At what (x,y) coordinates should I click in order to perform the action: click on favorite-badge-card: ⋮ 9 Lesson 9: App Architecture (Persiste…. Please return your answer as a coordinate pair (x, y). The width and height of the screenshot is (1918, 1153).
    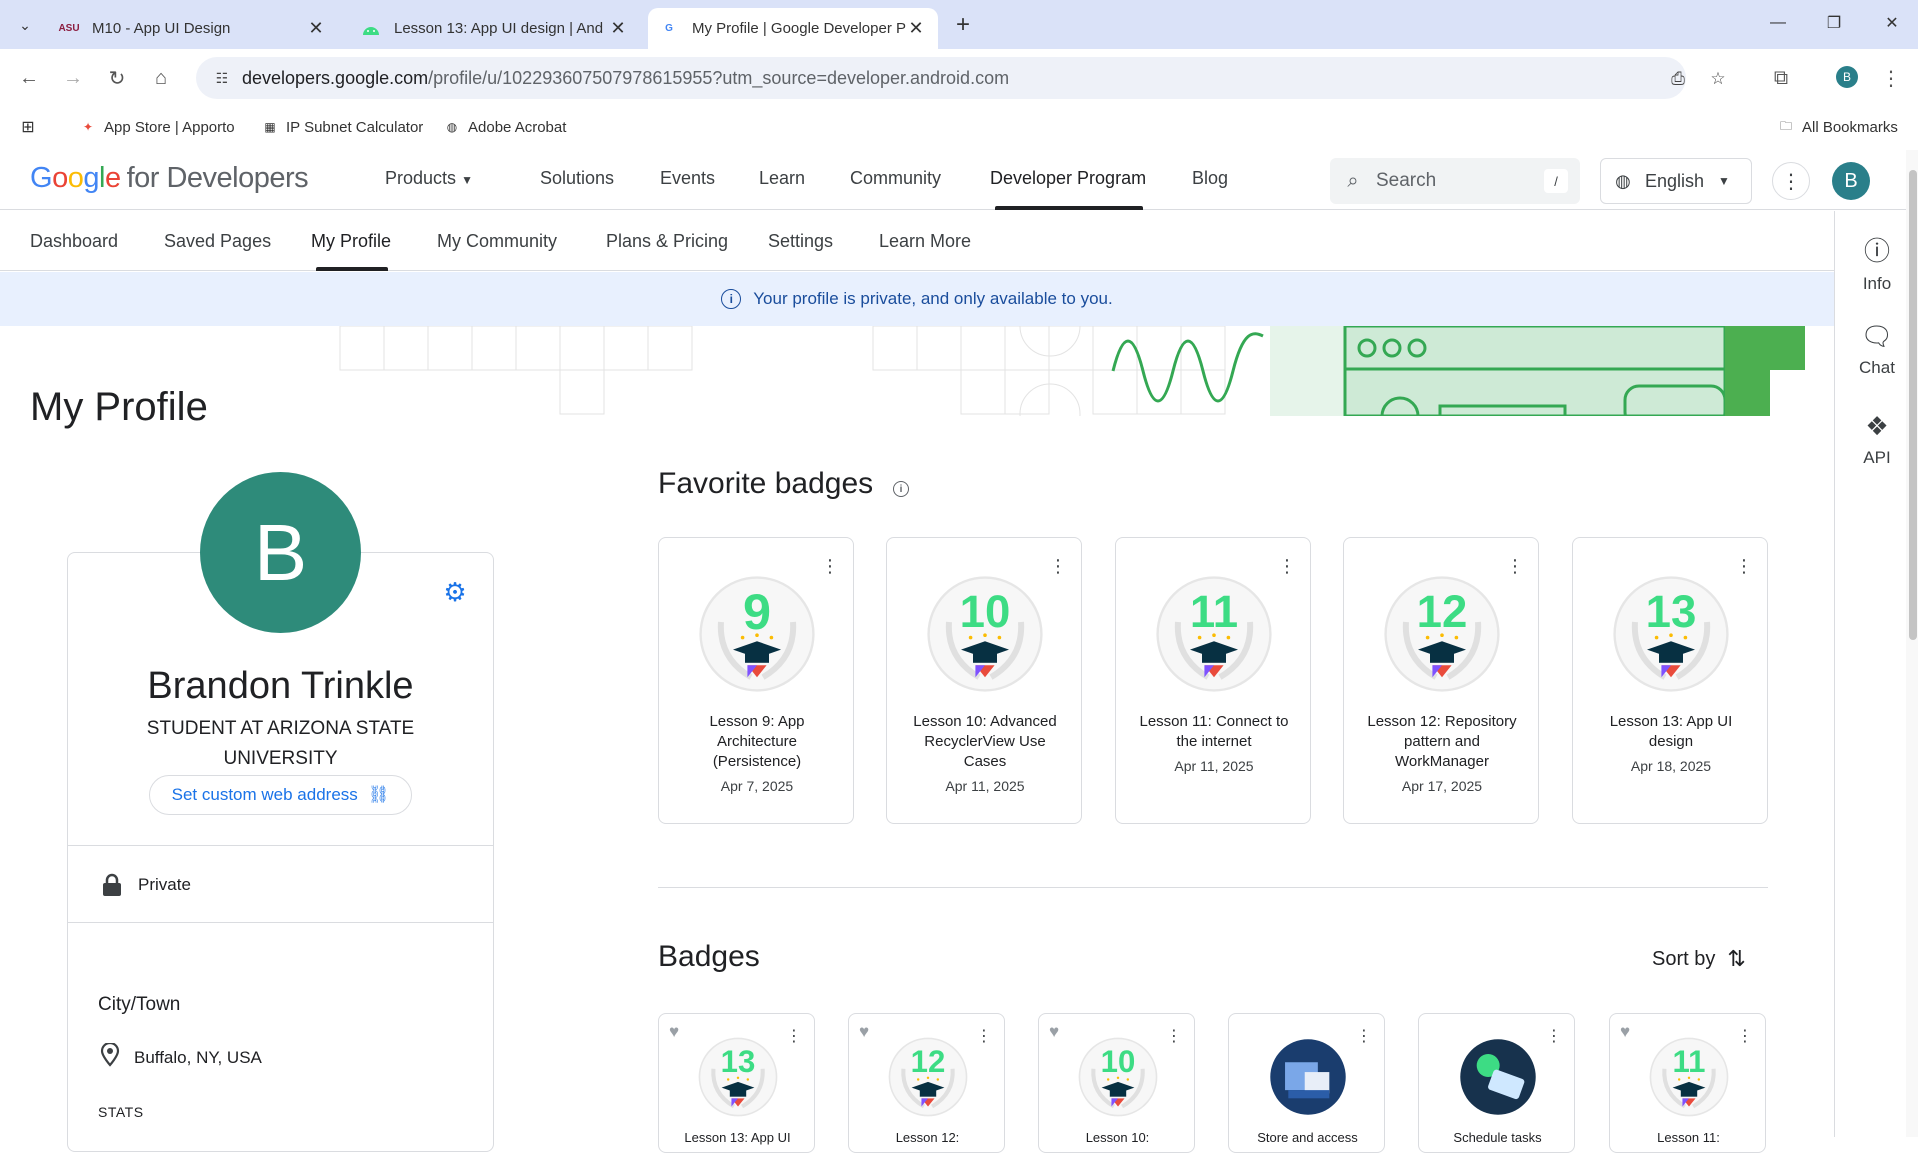
    Looking at the image, I should click on (756, 680).